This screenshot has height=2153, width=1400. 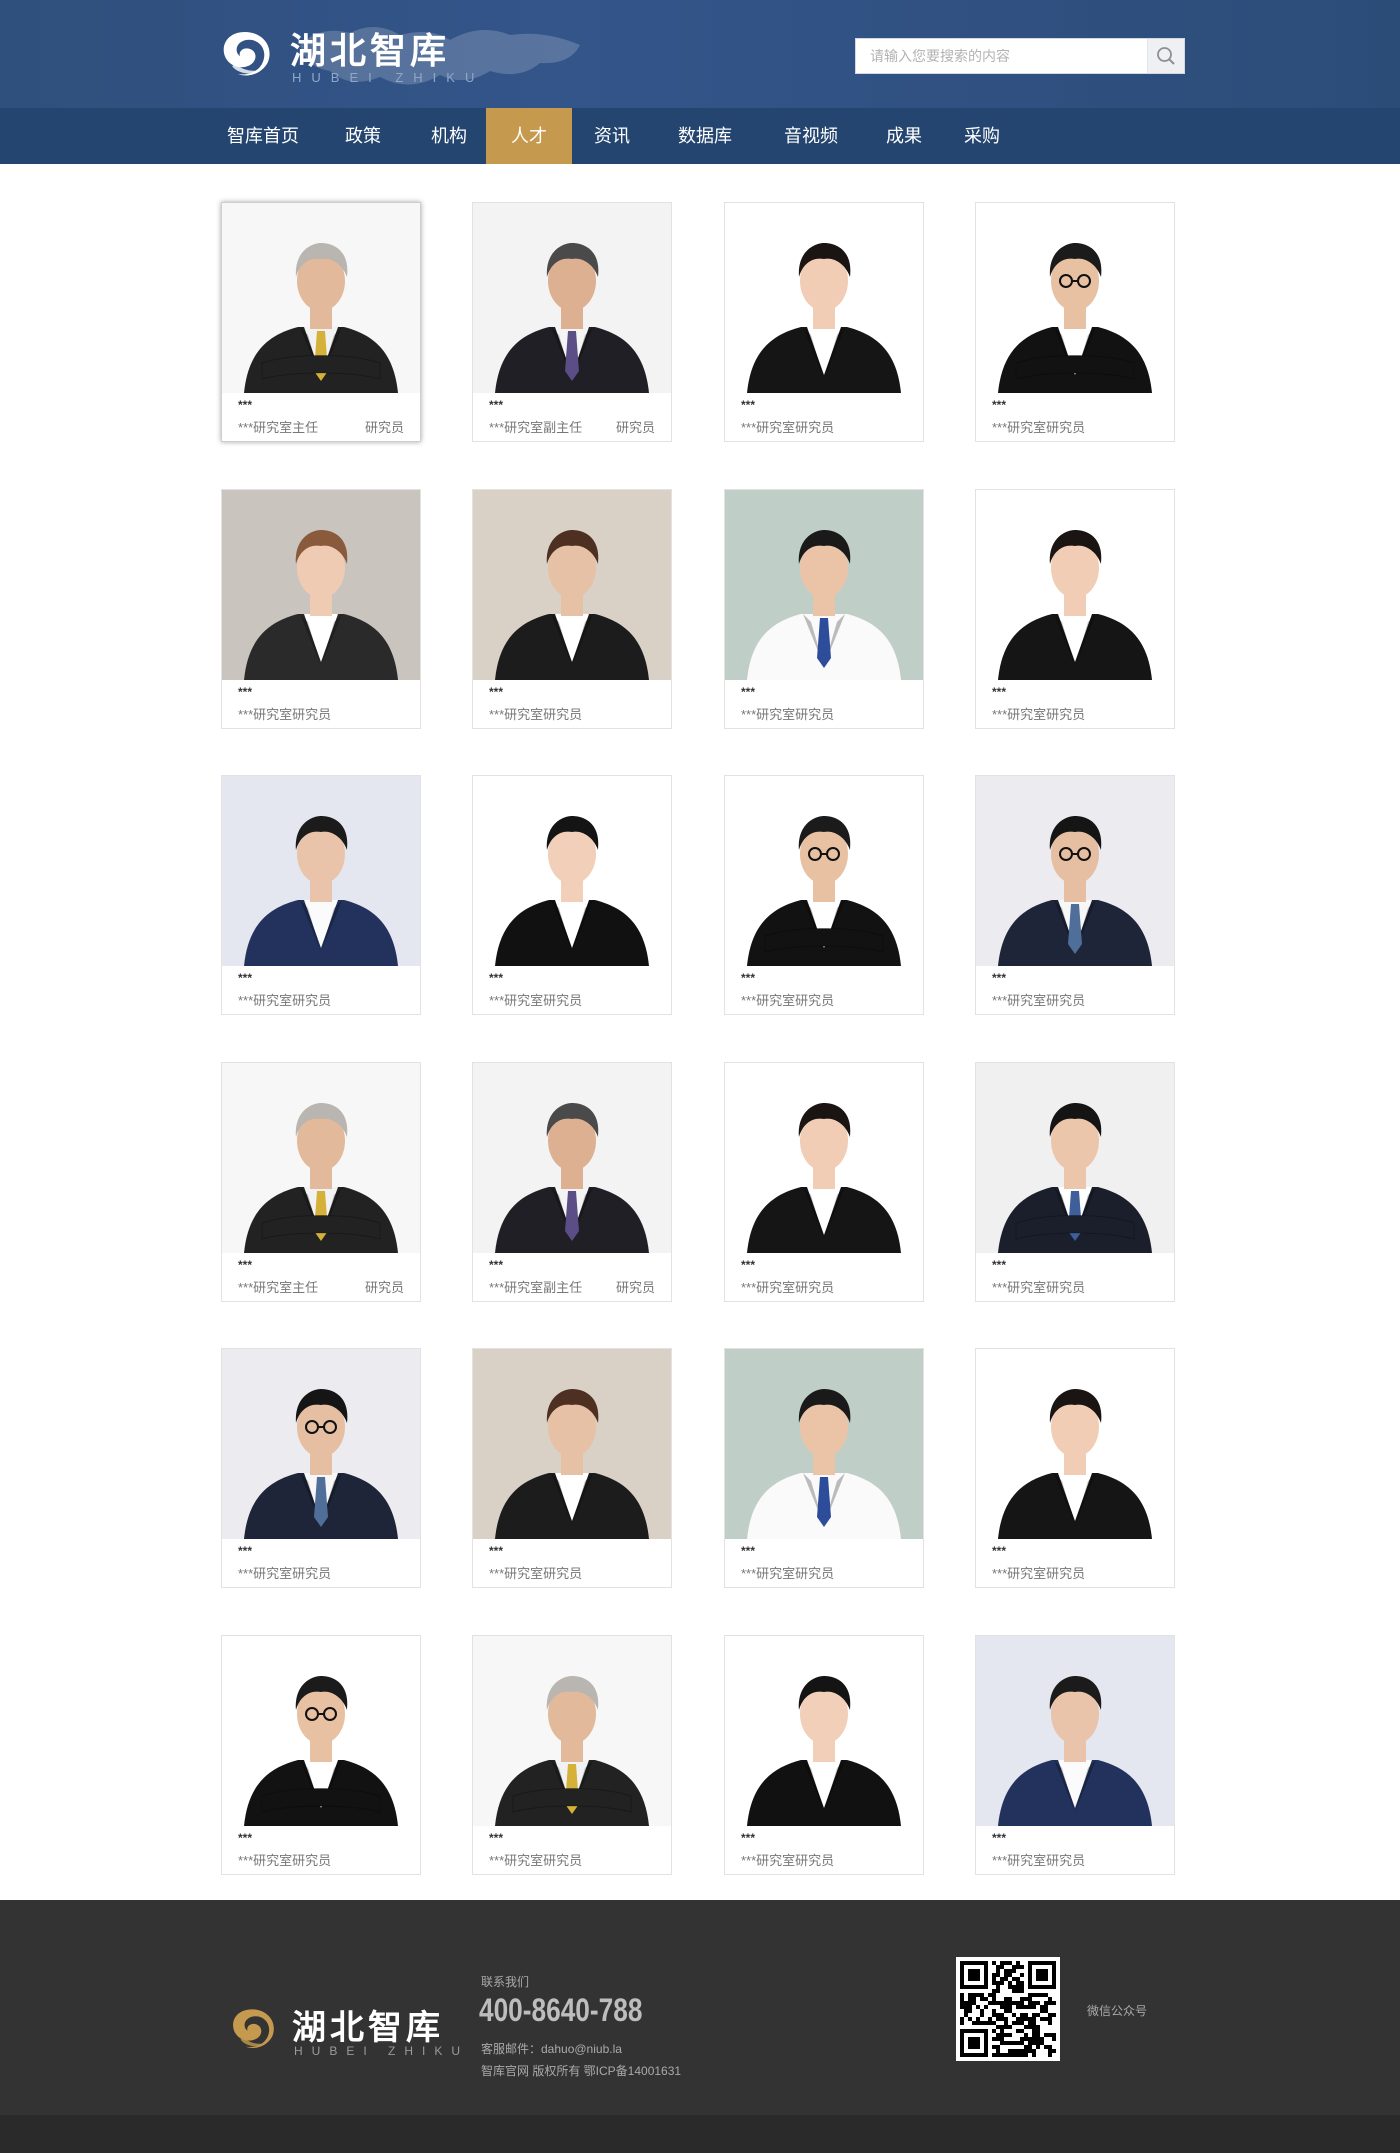 What do you see at coordinates (705, 136) in the screenshot?
I see `nav-item-database: 数据库` at bounding box center [705, 136].